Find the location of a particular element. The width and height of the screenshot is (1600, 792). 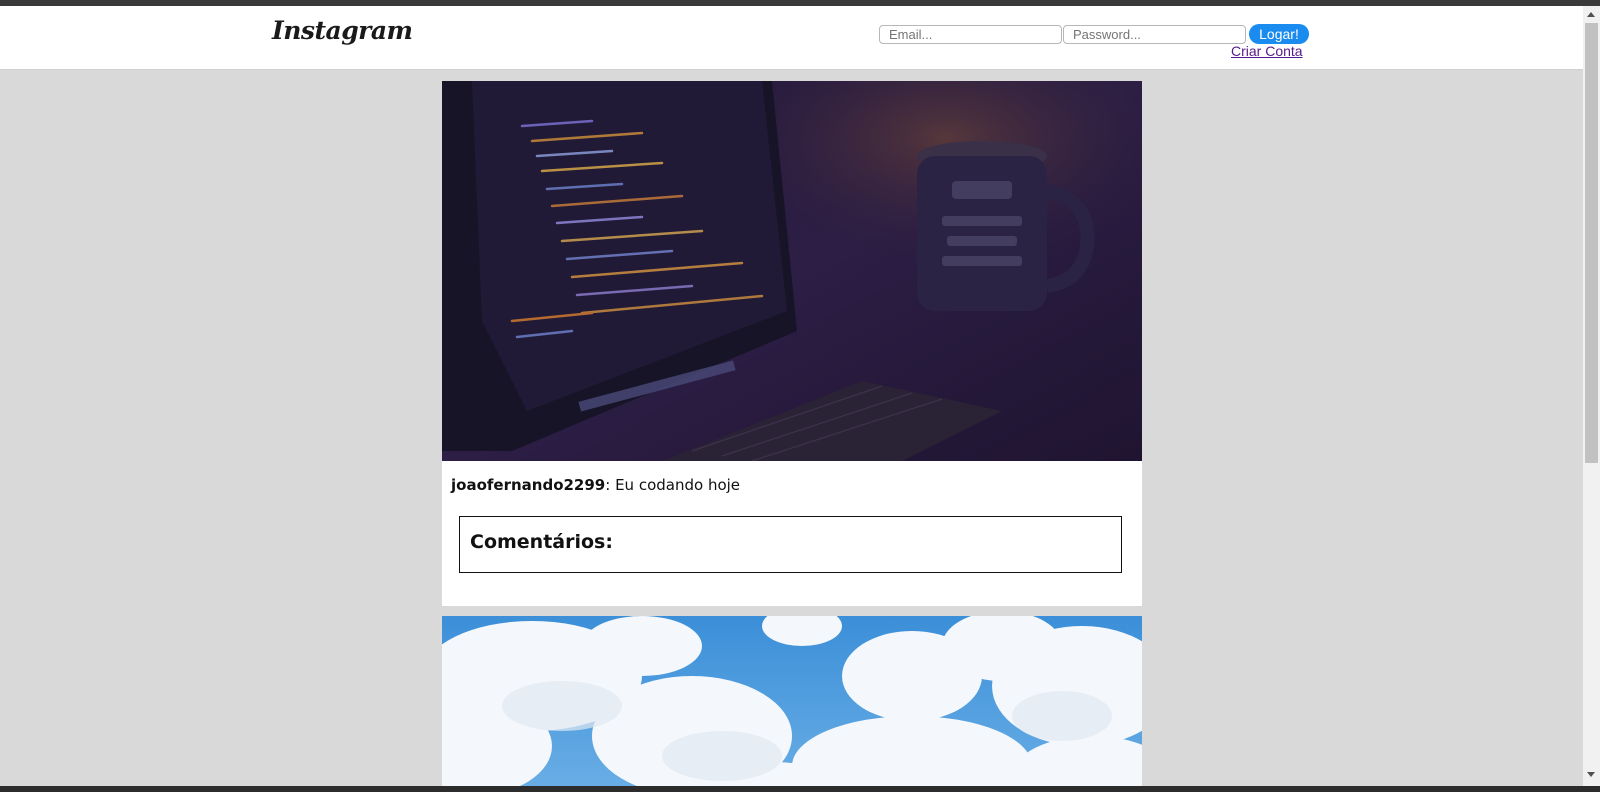

page-scrollbar is located at coordinates (1591, 396).